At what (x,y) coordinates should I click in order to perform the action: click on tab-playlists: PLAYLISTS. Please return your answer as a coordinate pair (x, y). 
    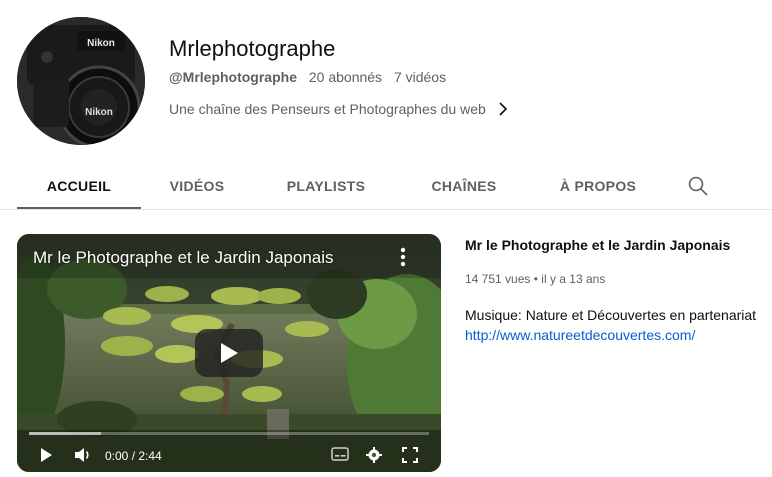
    Looking at the image, I should click on (326, 186).